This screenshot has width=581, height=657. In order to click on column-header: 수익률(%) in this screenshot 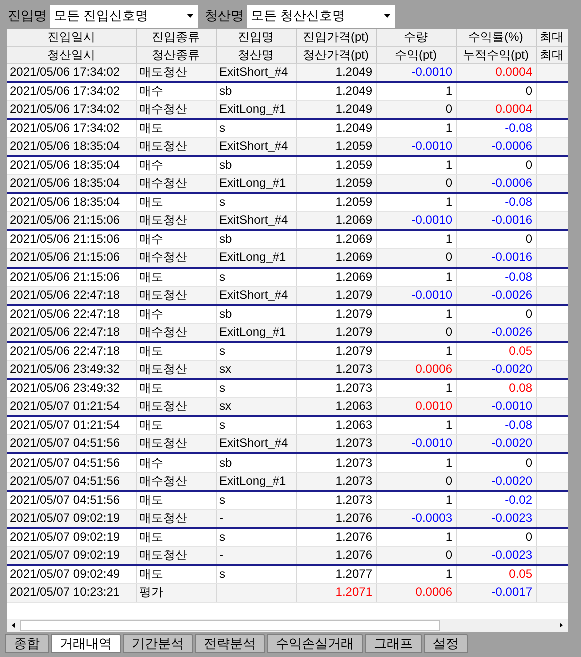, I will do `click(496, 37)`.